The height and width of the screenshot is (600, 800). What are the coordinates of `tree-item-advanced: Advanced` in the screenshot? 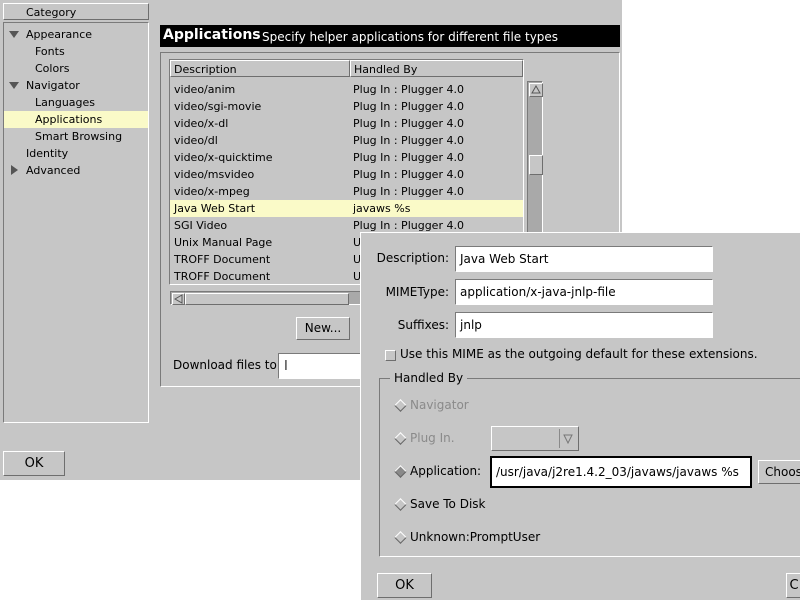 It's located at (76, 170).